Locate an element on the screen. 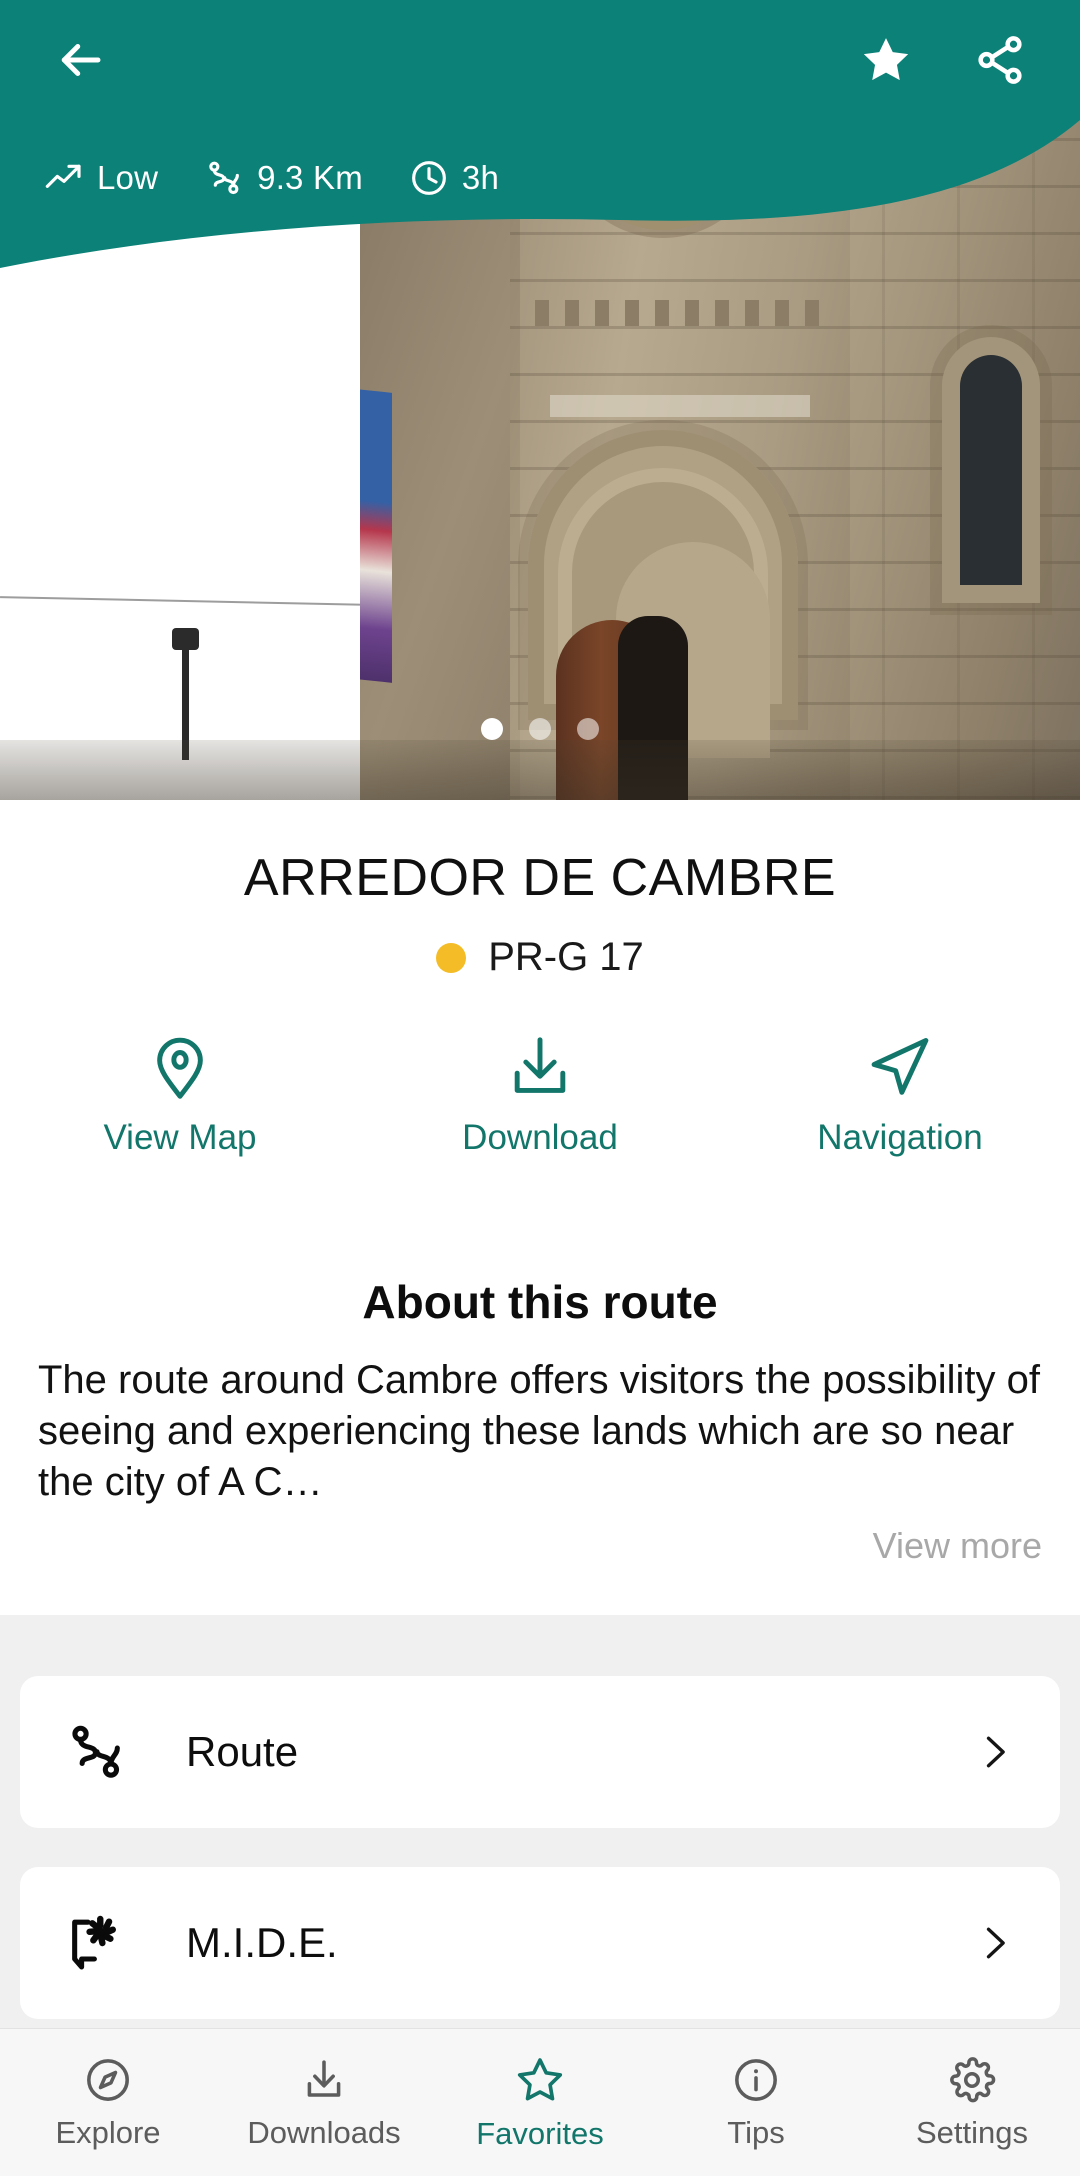 The width and height of the screenshot is (1080, 2176). compass-icon is located at coordinates (108, 2079).